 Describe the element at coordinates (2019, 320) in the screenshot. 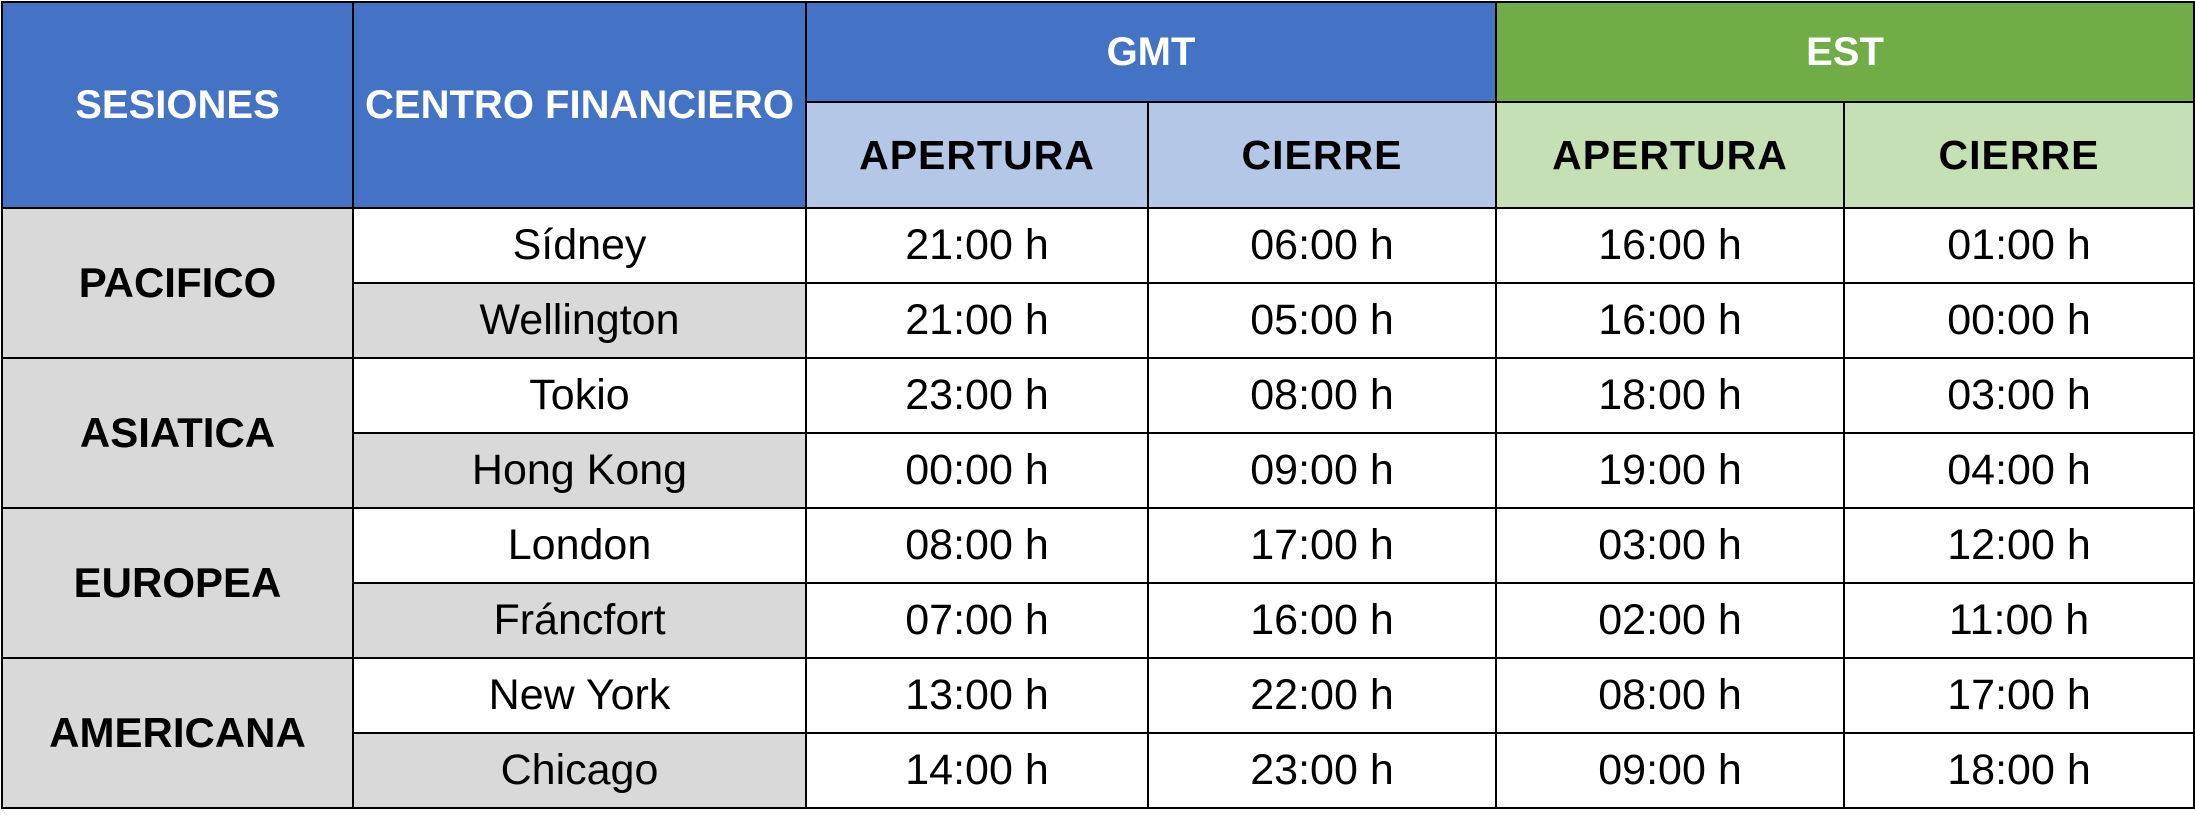

I see `est-close-cell: 00:00 h` at that location.